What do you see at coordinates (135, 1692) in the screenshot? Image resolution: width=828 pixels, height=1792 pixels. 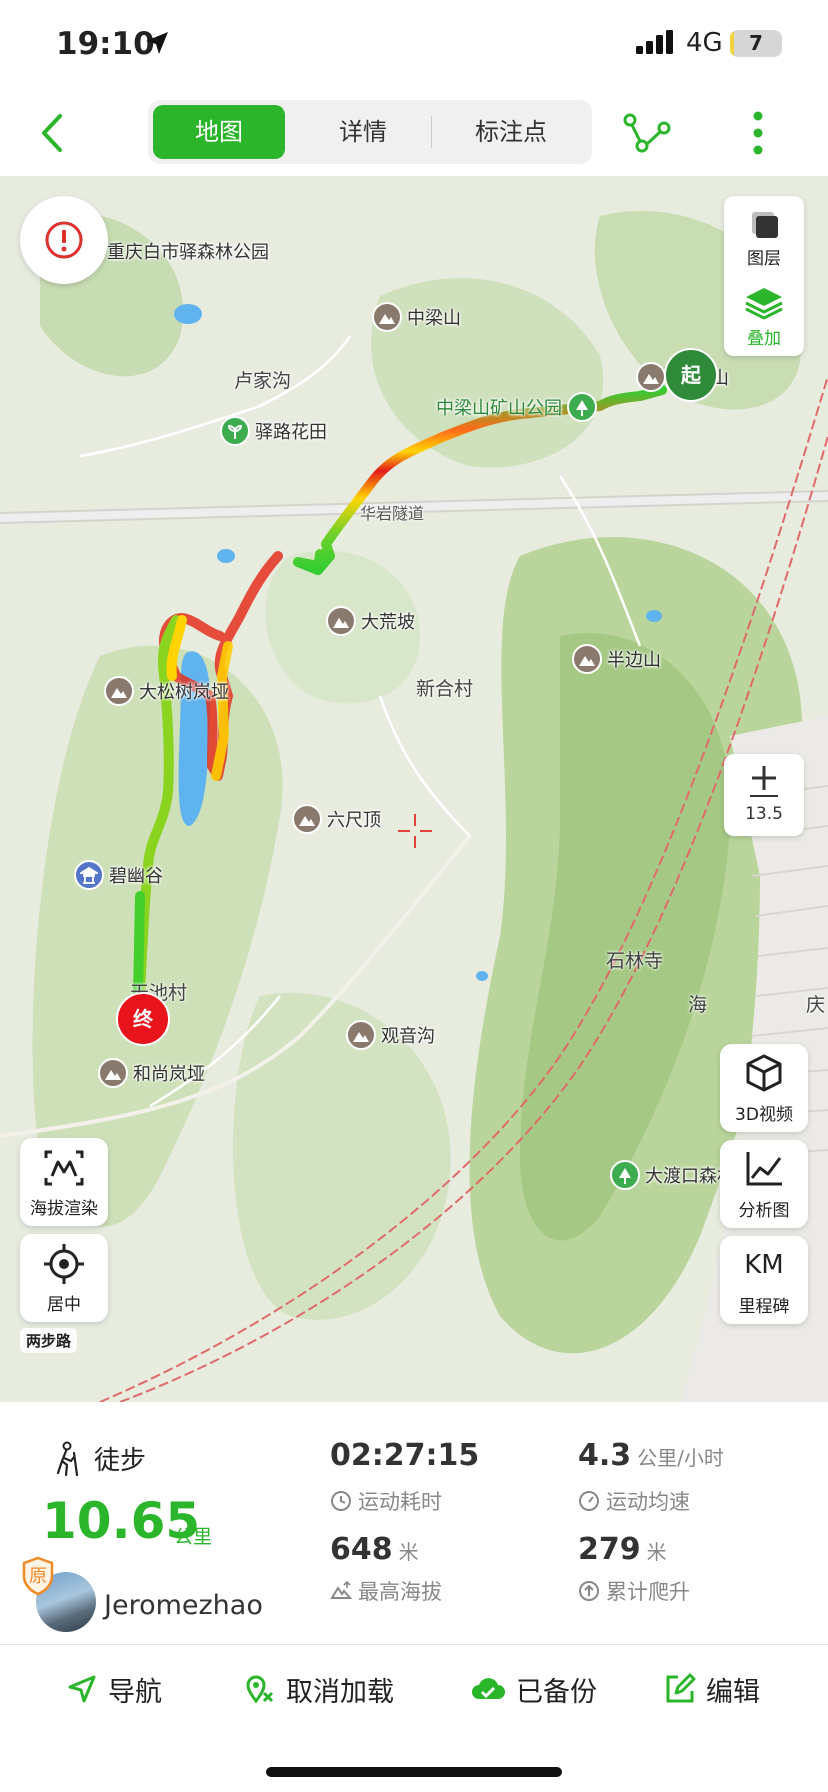 I see `navigate-label: 导航` at bounding box center [135, 1692].